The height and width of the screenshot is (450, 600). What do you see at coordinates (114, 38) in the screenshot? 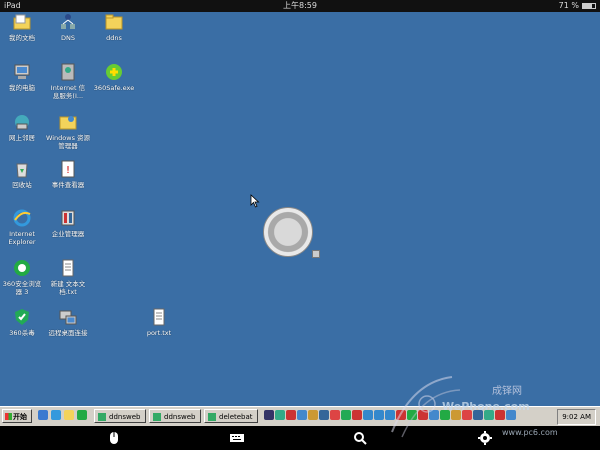
I see `desktop-icon-label: ddns` at bounding box center [114, 38].